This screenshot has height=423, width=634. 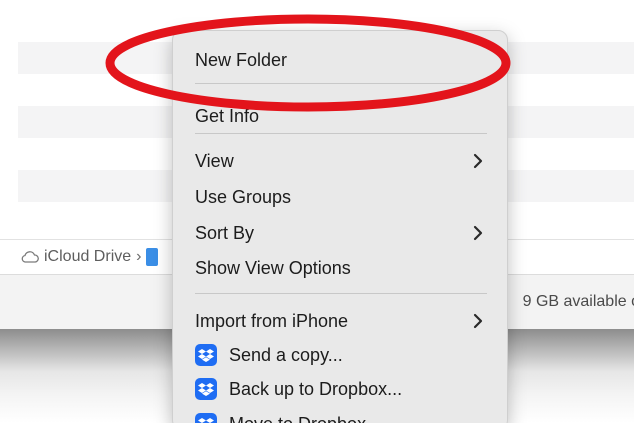 I want to click on menu-item-label: Import from iPhone, so click(x=272, y=321).